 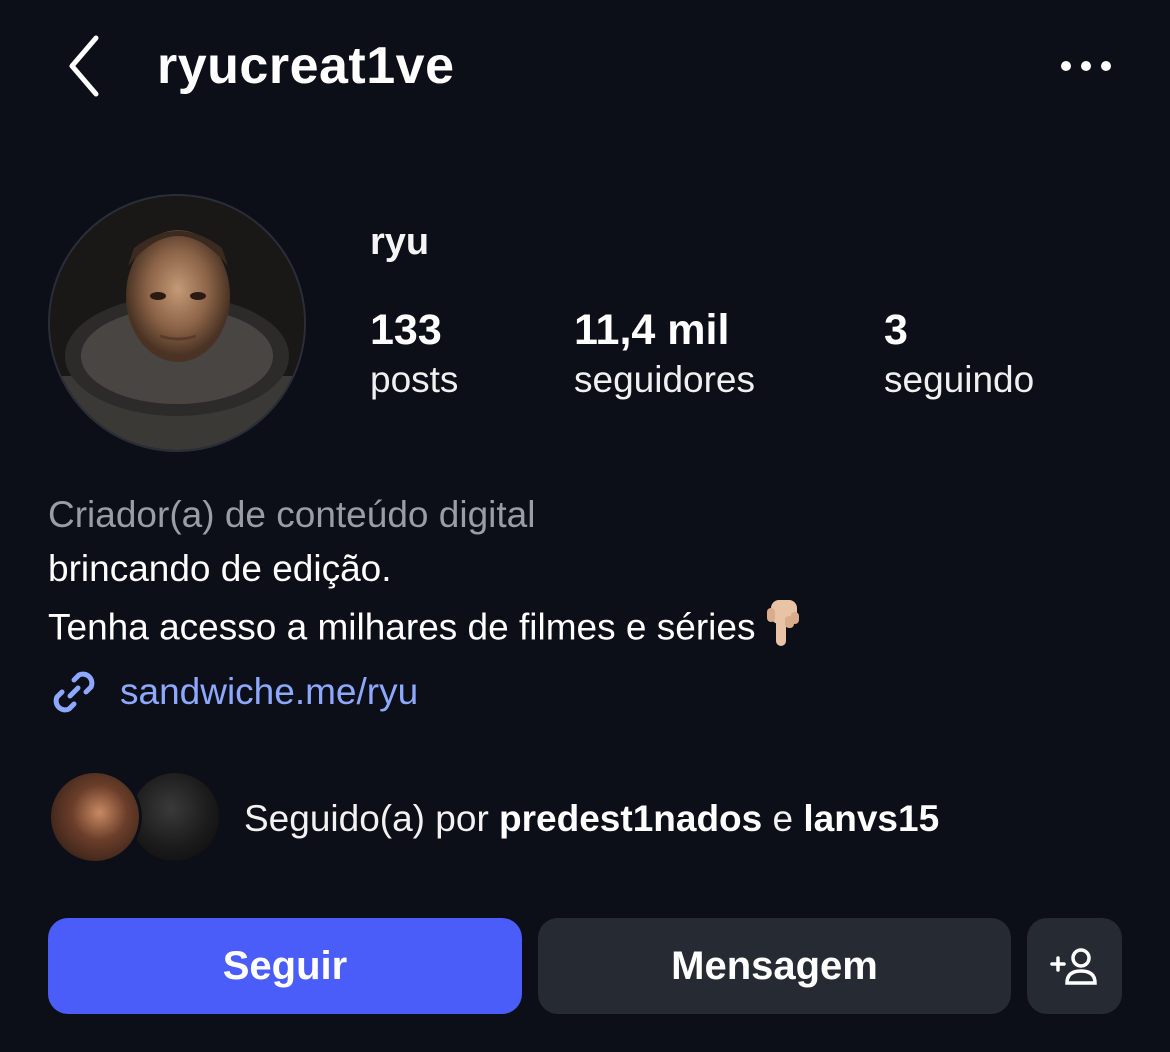 What do you see at coordinates (783, 629) in the screenshot?
I see `pointing-down-hand-emoji` at bounding box center [783, 629].